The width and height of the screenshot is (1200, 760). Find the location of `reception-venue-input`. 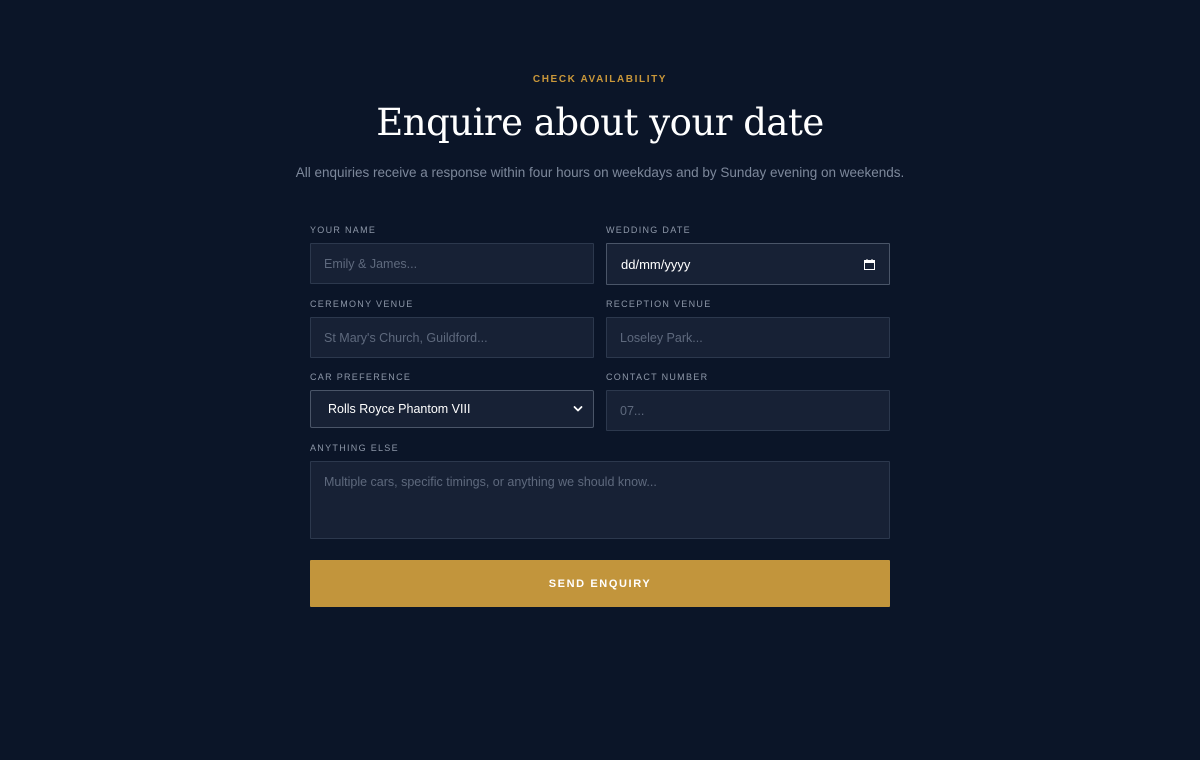

reception-venue-input is located at coordinates (748, 337).